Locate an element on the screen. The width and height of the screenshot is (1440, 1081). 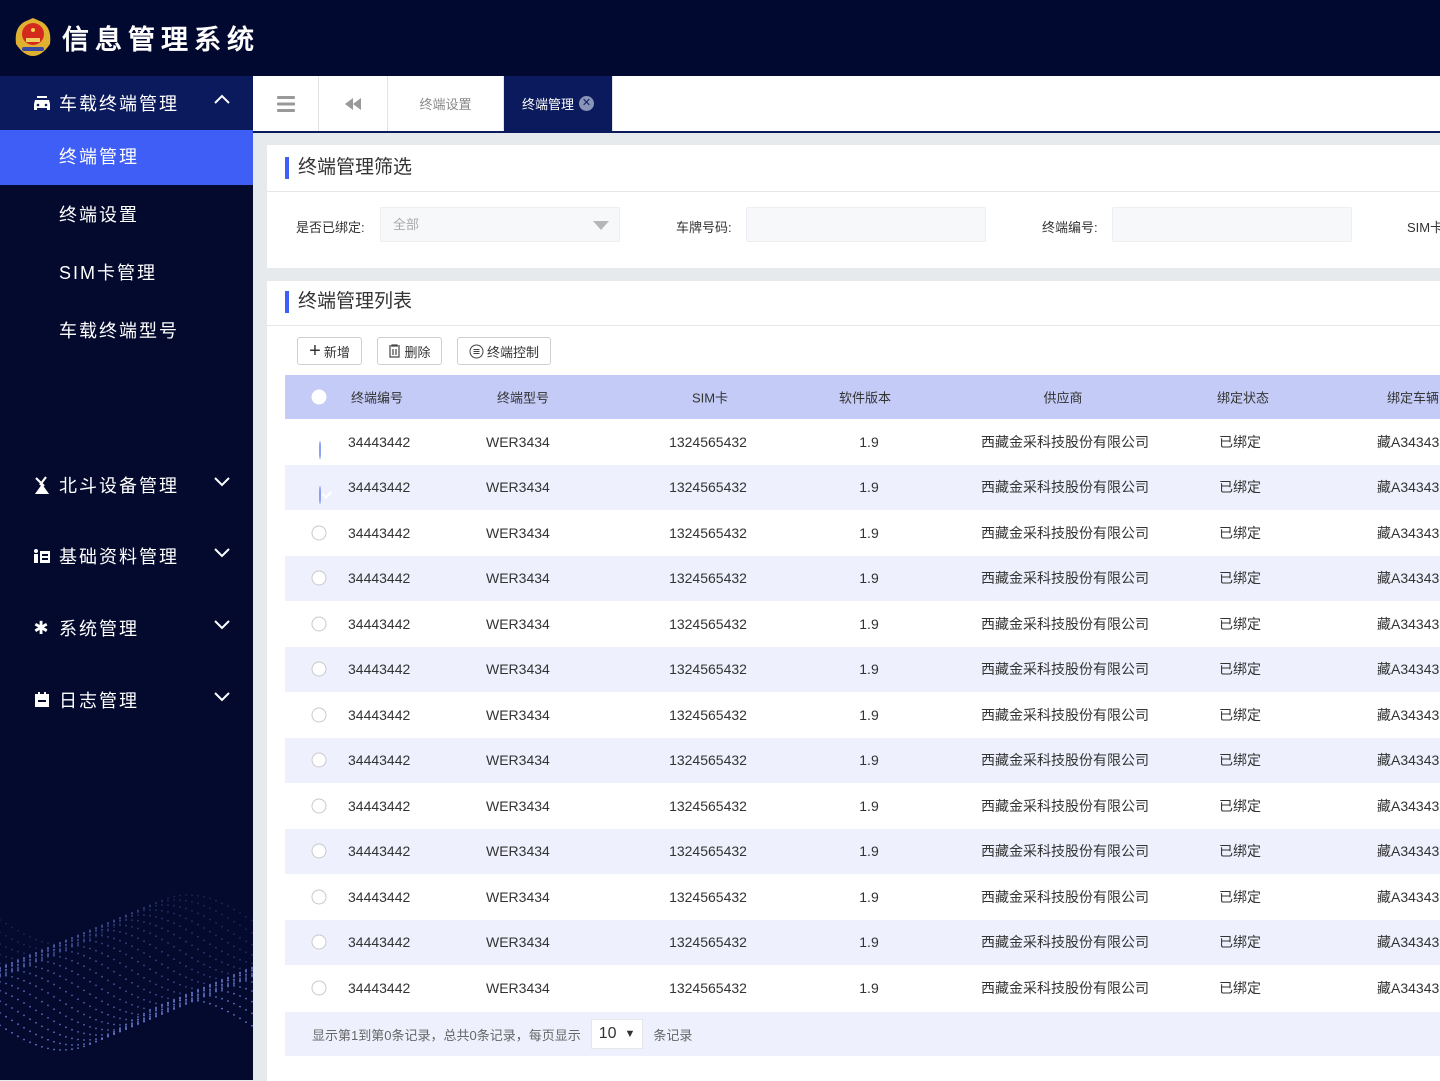
sidebar-group-log: 日志管理 is located at coordinates (126, 700).